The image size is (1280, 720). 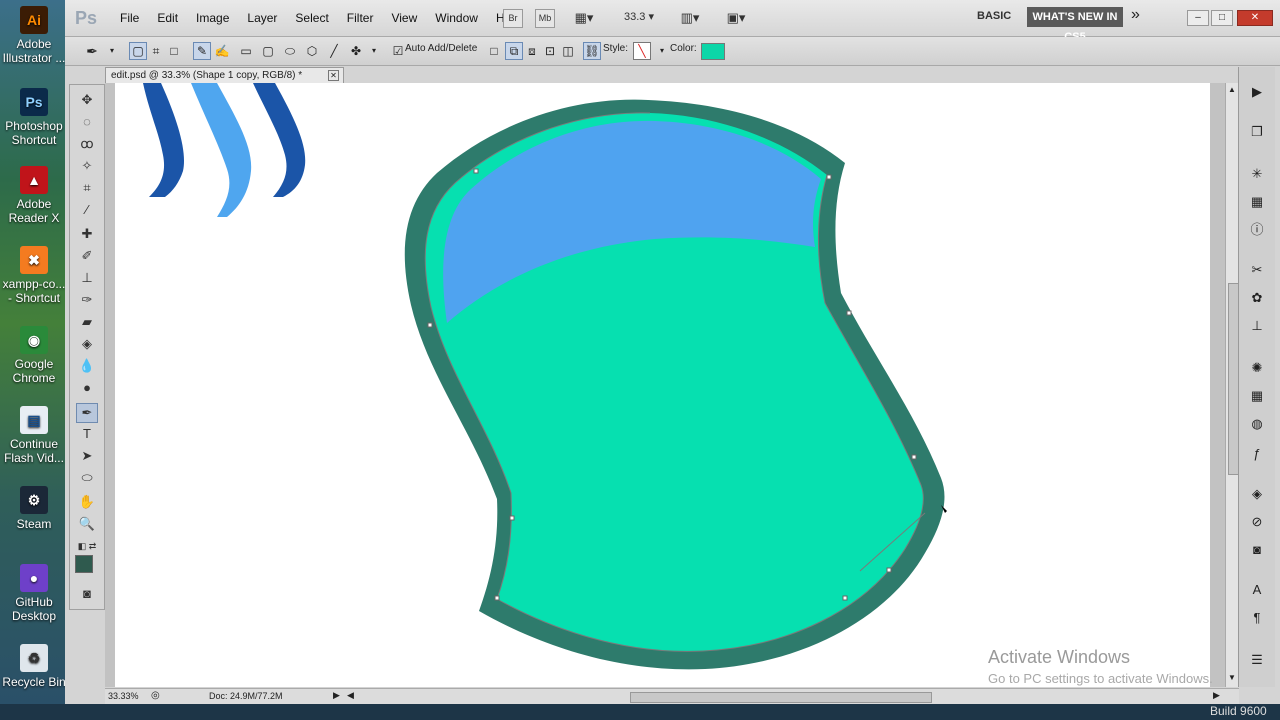 I want to click on menu-select: Select, so click(x=311, y=18).